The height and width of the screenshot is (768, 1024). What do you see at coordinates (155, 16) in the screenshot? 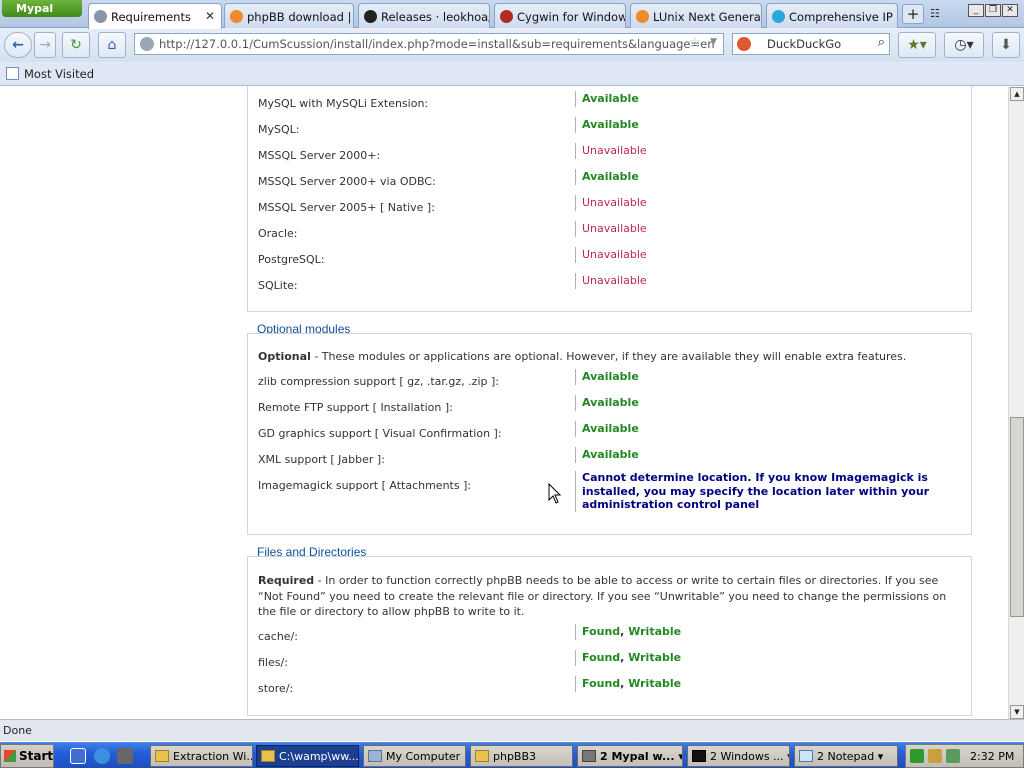
I see `tab-requirements: Requirements ✕` at bounding box center [155, 16].